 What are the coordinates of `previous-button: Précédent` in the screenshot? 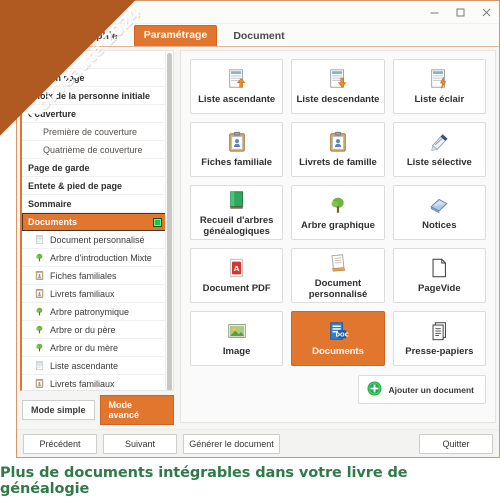 It's located at (60, 443).